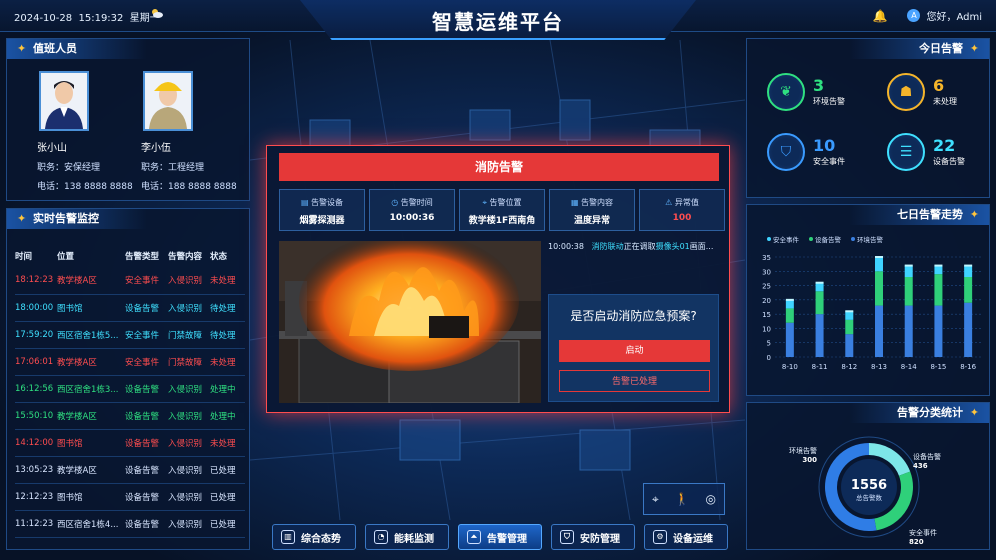 The height and width of the screenshot is (560, 996). Describe the element at coordinates (607, 246) in the screenshot. I see `log-tag: 消防联动` at that location.